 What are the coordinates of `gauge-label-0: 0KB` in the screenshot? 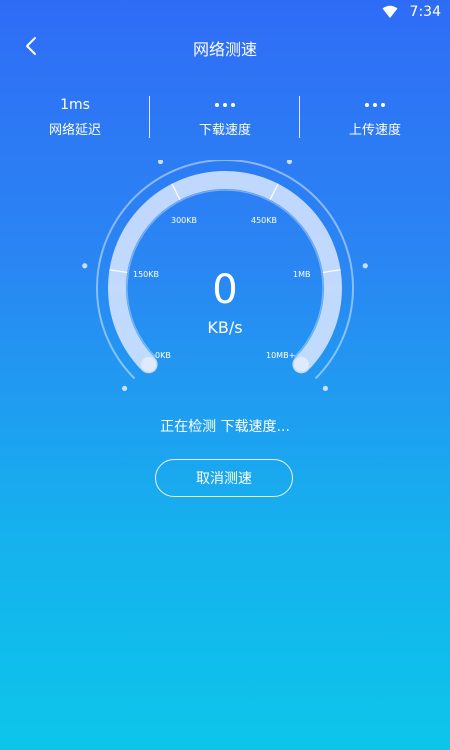 It's located at (163, 355).